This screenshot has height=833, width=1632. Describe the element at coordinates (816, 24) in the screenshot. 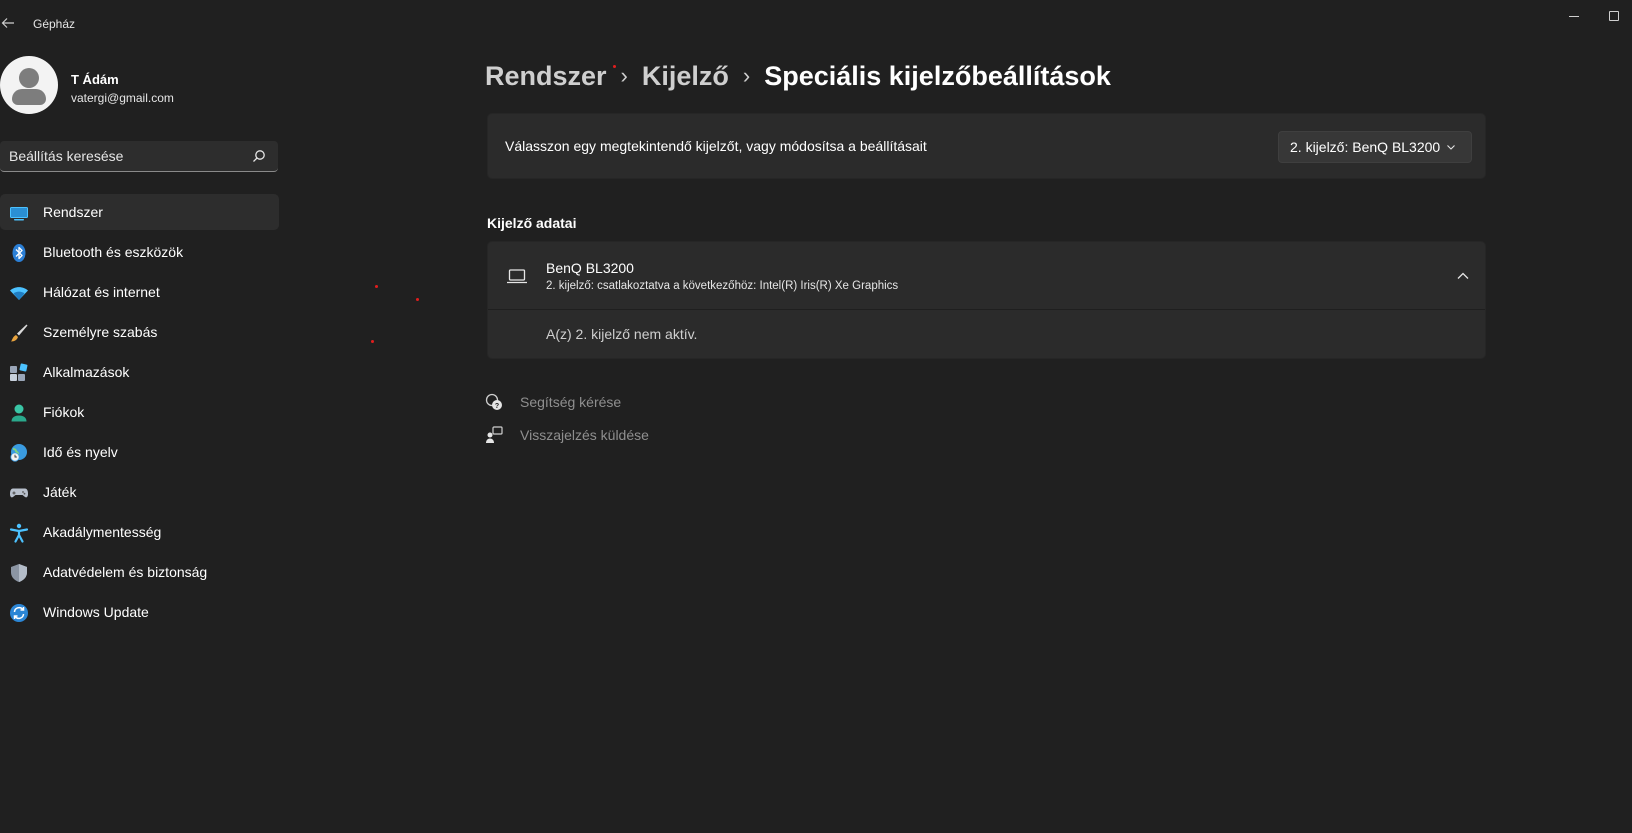

I see `title-bar: Gépház` at that location.